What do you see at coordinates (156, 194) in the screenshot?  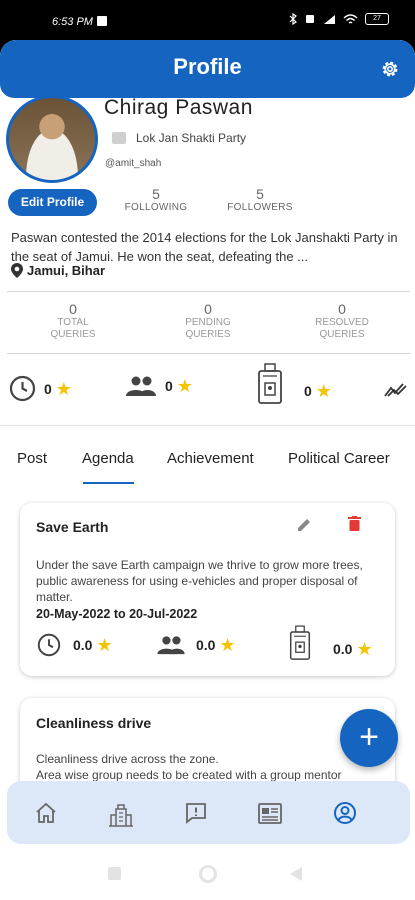 I see `following-count: 5` at bounding box center [156, 194].